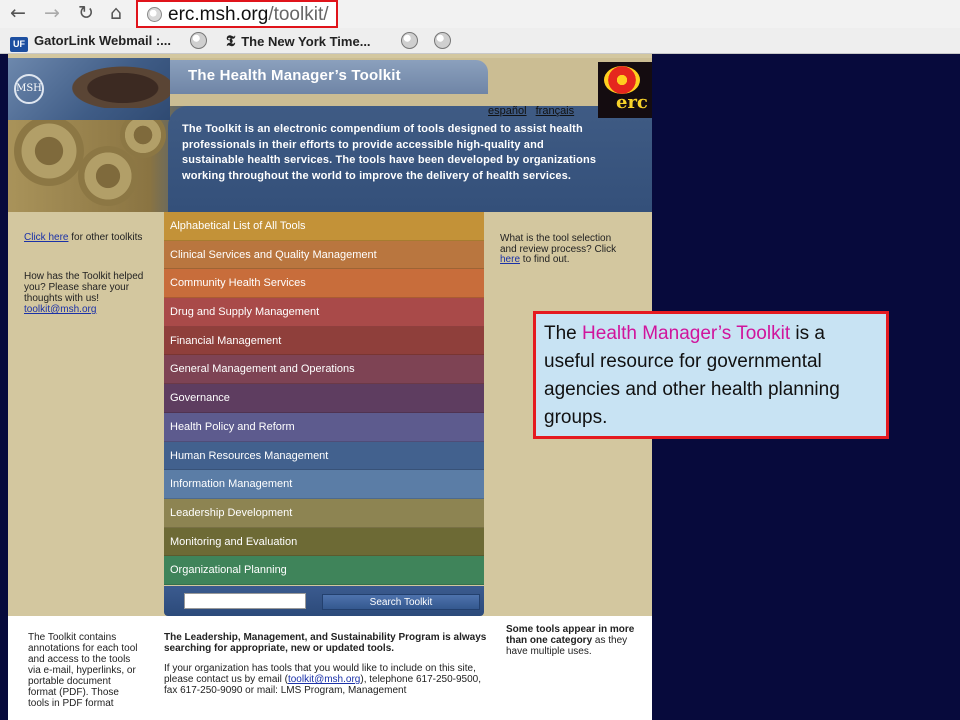  Describe the element at coordinates (46, 237) in the screenshot. I see `click-here-link: Click here` at that location.